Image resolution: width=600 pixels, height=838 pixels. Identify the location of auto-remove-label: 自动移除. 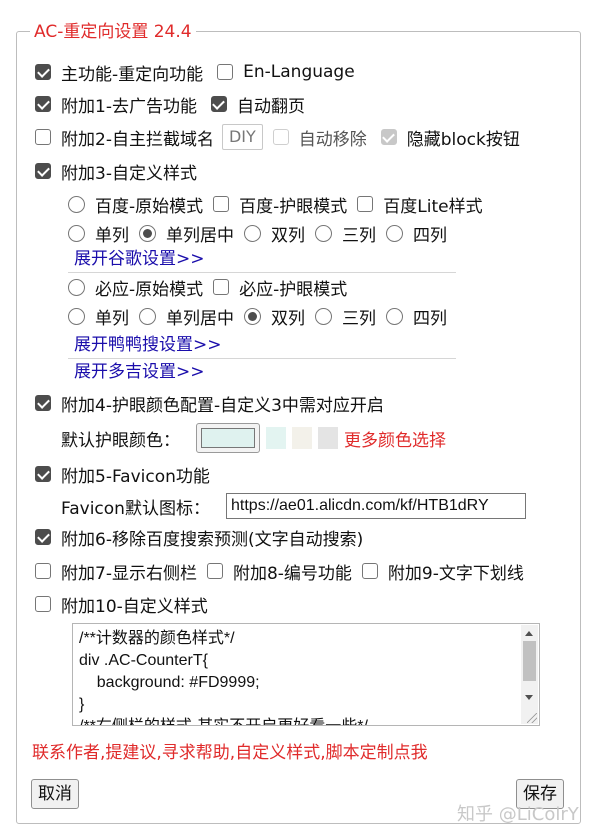
(332, 139).